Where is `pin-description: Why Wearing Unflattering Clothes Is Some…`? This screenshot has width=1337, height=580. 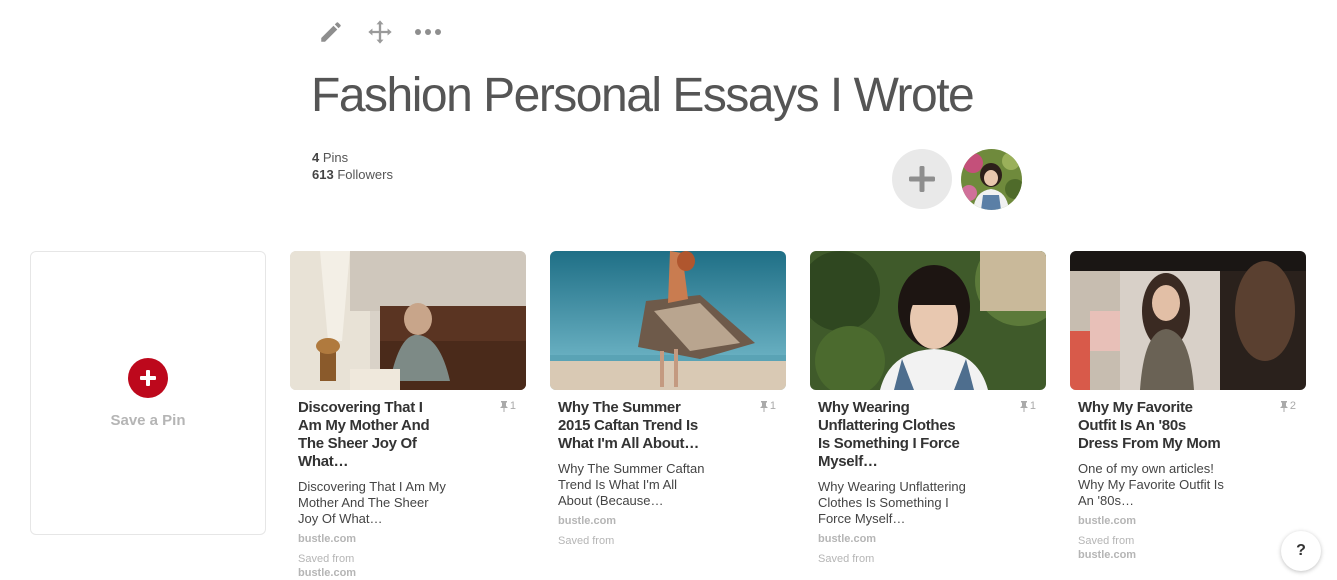
pin-description: Why Wearing Unflattering Clothes Is Some… is located at coordinates (892, 502).